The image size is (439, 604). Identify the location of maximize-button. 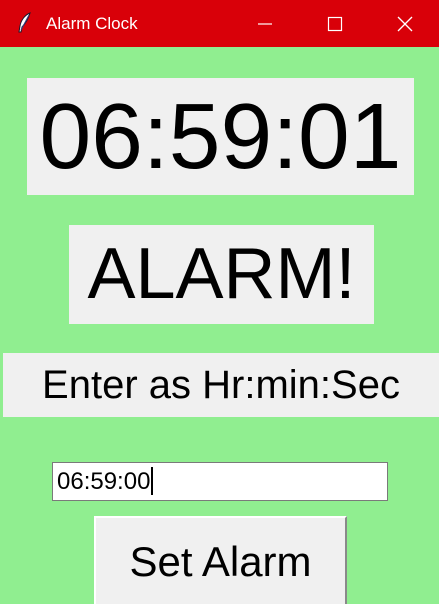
(335, 23).